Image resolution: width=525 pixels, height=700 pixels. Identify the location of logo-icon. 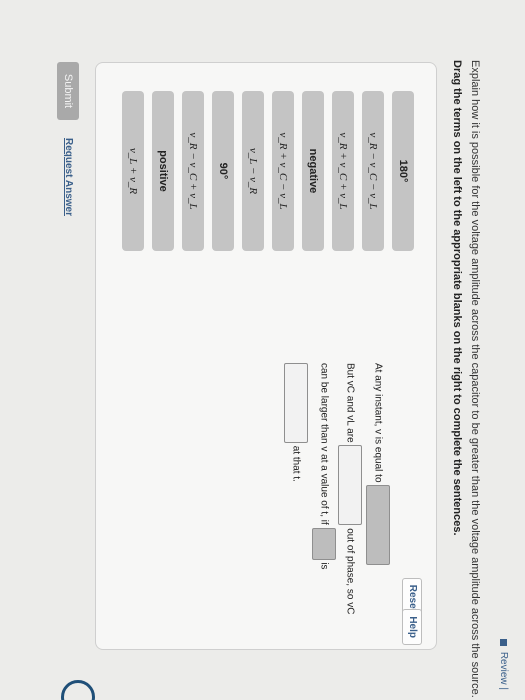
(78, 690).